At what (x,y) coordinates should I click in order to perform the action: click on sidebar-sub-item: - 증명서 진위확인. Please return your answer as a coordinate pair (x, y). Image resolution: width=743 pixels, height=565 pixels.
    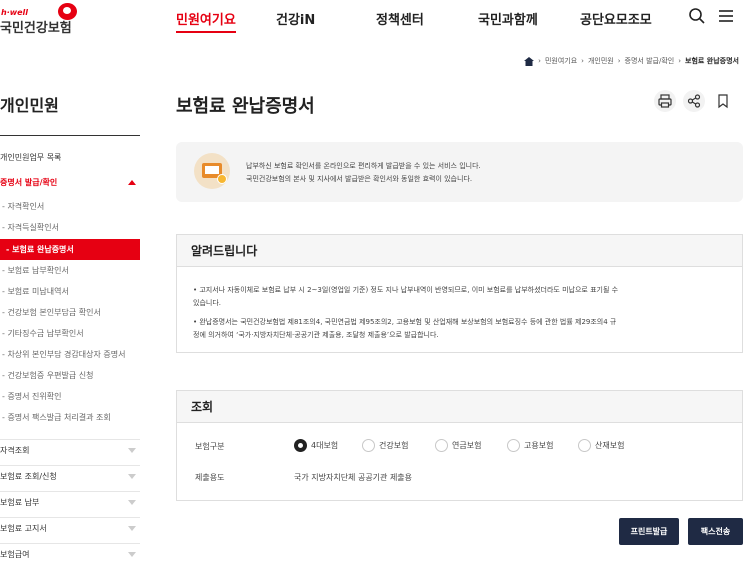
    Looking at the image, I should click on (70, 396).